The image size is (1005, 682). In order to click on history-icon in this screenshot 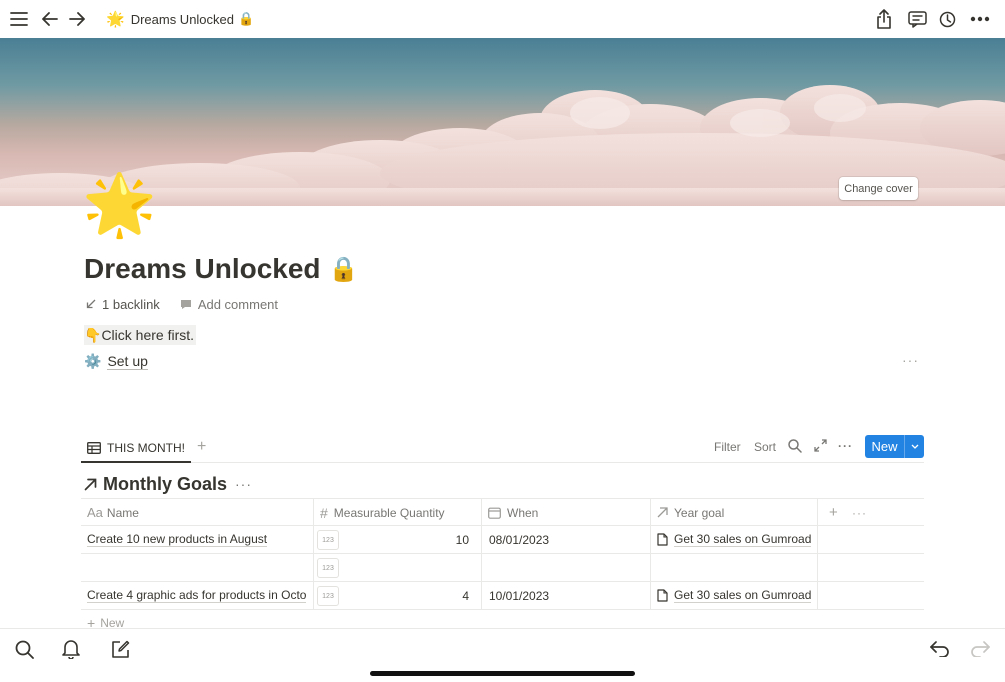, I will do `click(947, 19)`.